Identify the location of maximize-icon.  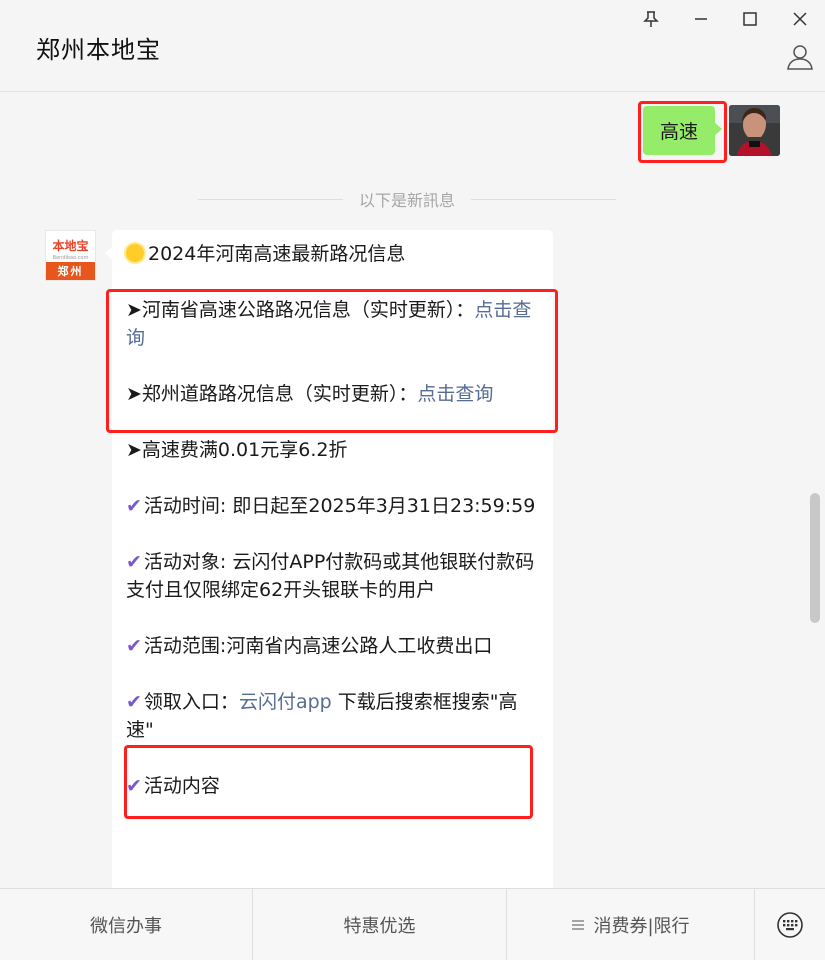
(750, 19).